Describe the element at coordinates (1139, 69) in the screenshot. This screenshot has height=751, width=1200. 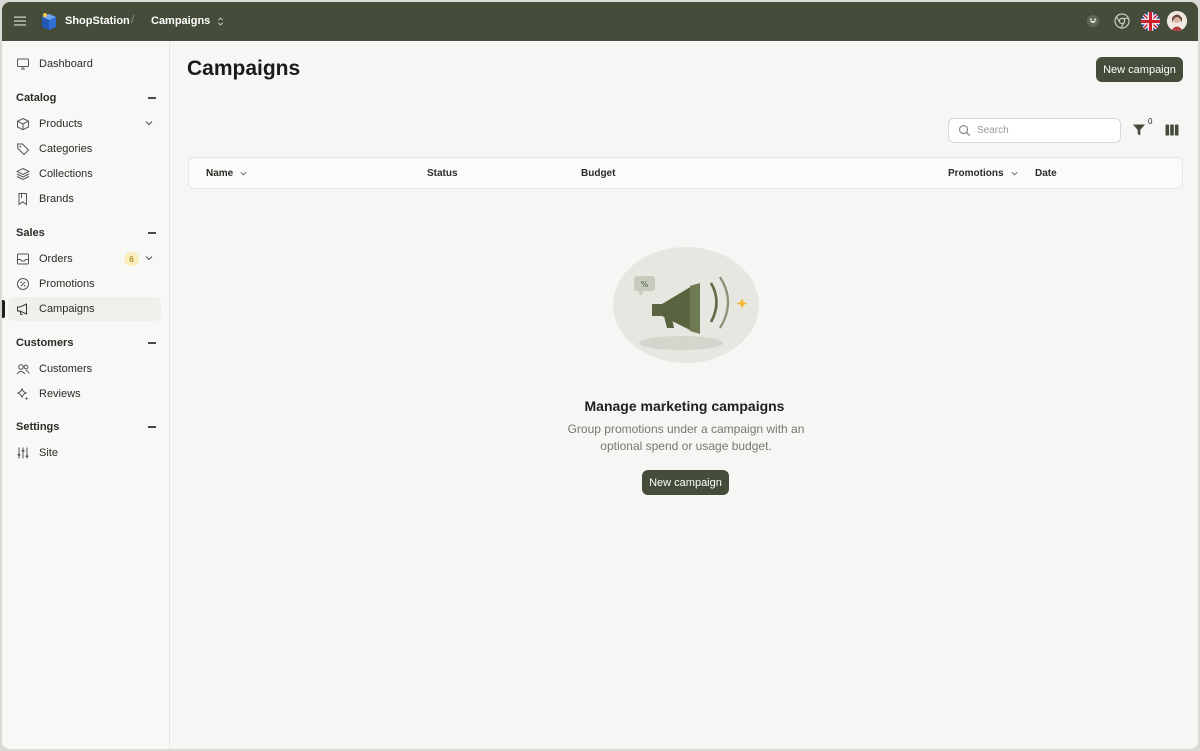
I see `new-campaign-button: New campaign` at that location.